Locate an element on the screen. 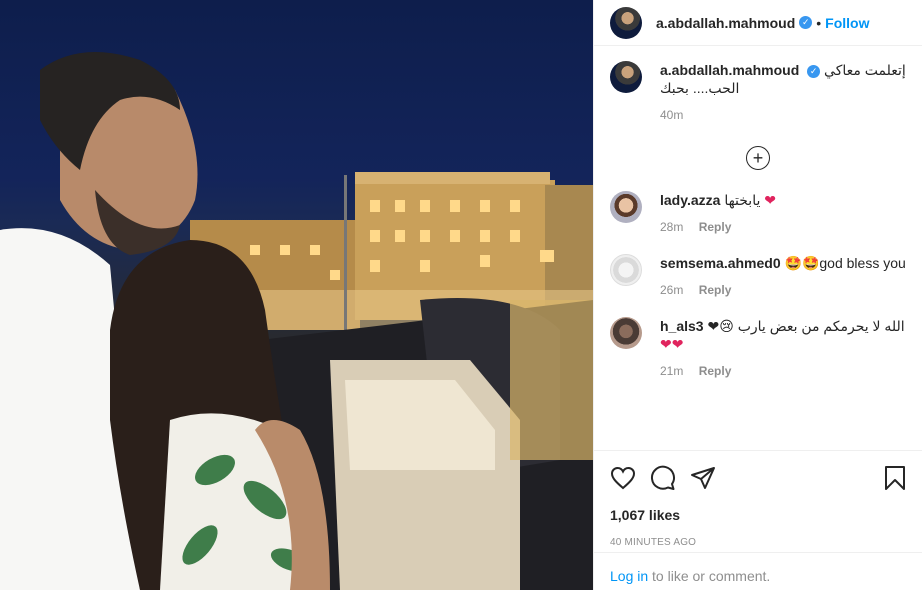 The image size is (922, 590). login-prompt-text: to like or comment. is located at coordinates (709, 576).